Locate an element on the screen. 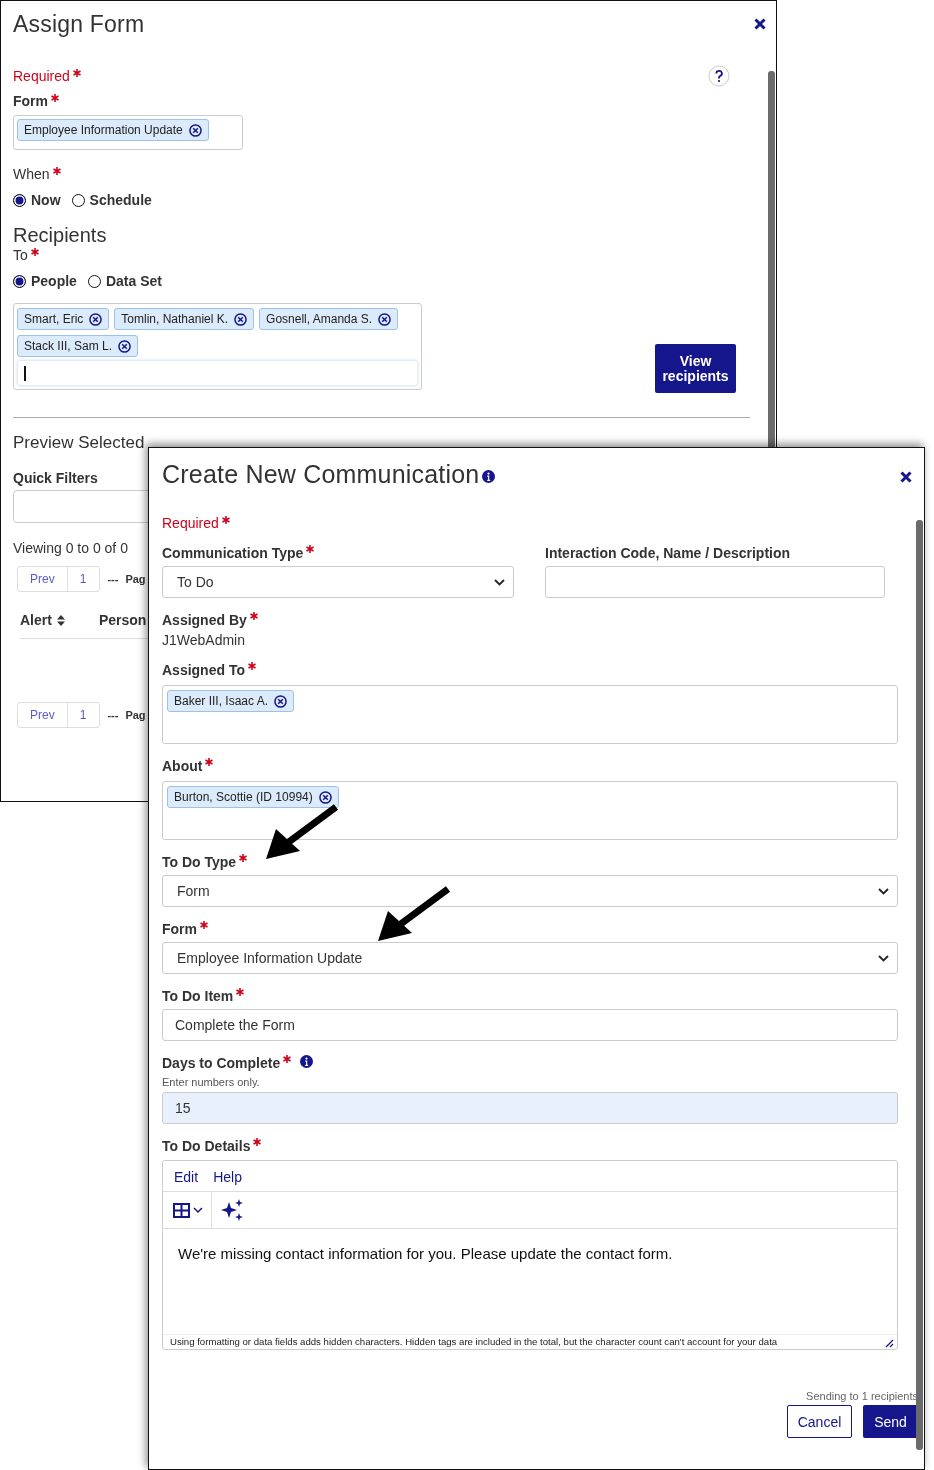  tag-label: Gosnell, Amanda S. is located at coordinates (319, 319).